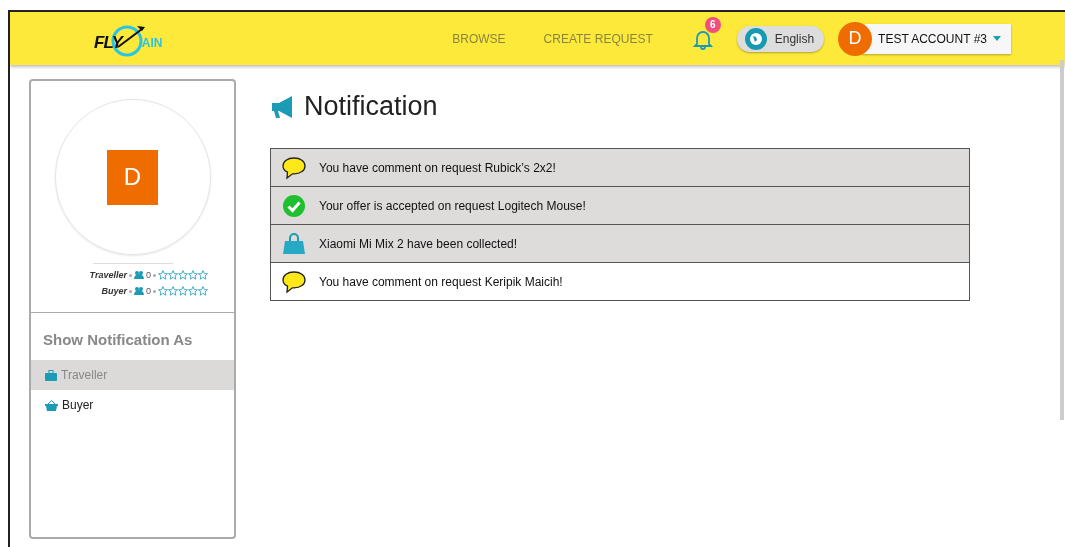 The image size is (1065, 547). I want to click on profile-avatar: D, so click(132, 177).